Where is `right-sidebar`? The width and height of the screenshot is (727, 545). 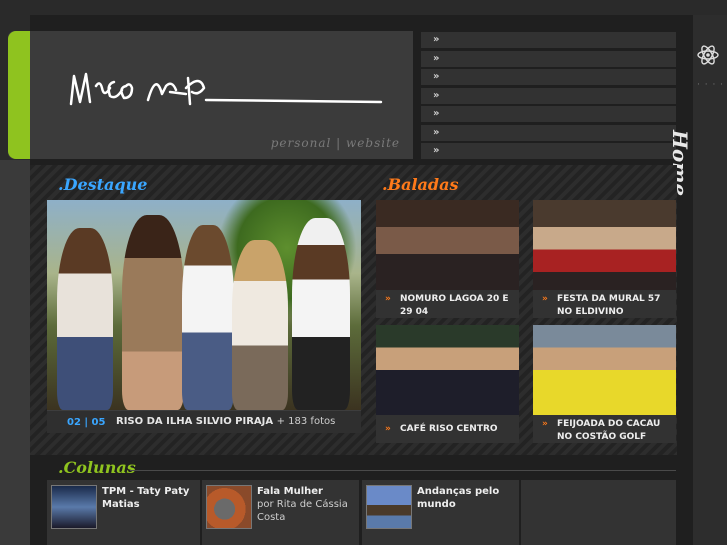
right-sidebar is located at coordinates (710, 280).